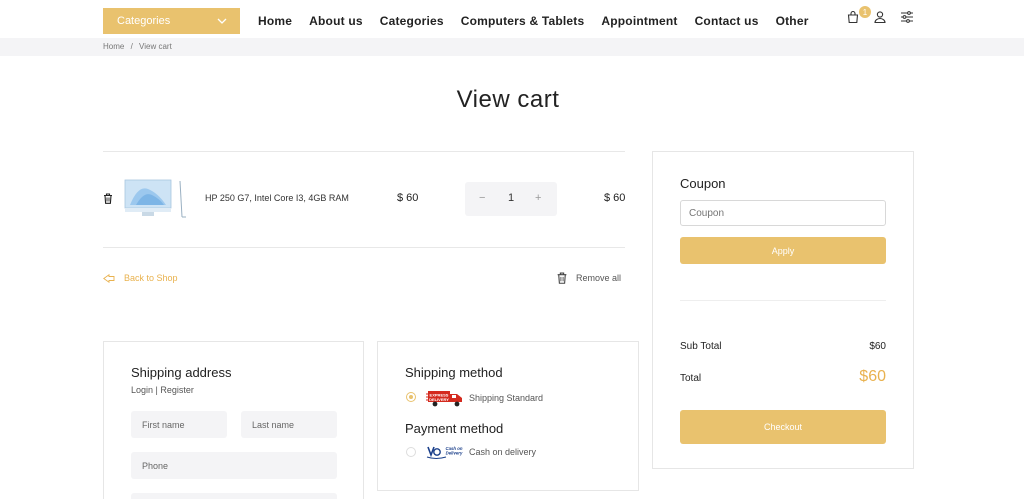 The width and height of the screenshot is (1024, 499). Describe the element at coordinates (454, 428) in the screenshot. I see `payment-method-title: Payment method` at that location.